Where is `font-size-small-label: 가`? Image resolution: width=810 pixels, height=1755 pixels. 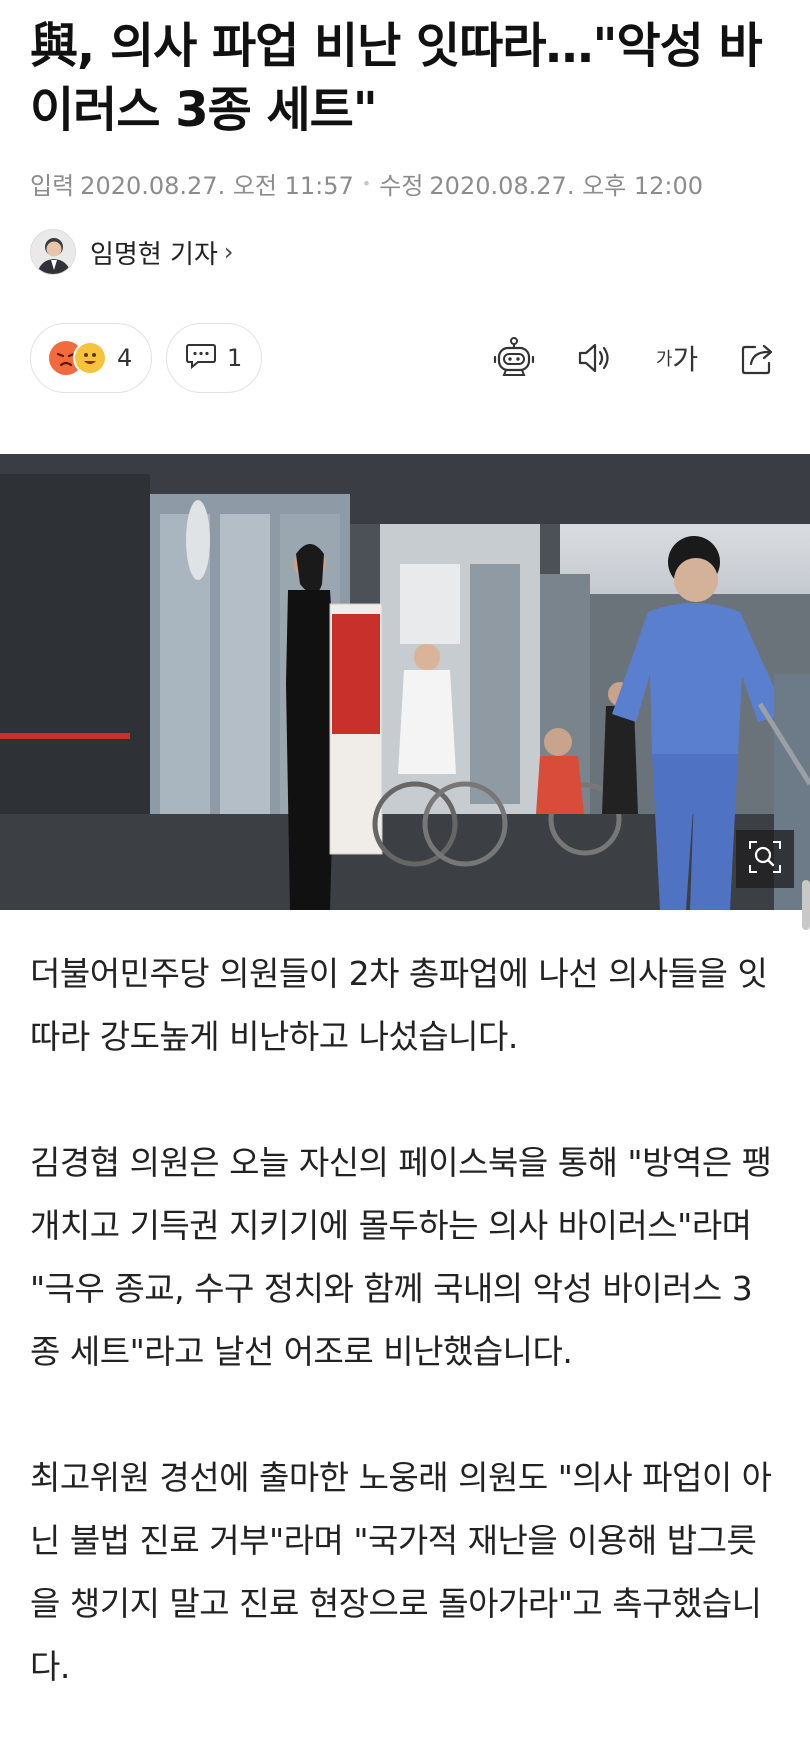 font-size-small-label: 가 is located at coordinates (664, 359).